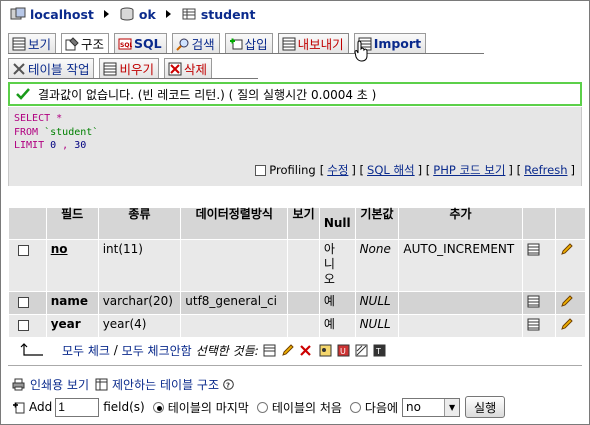 The height and width of the screenshot is (425, 590). Describe the element at coordinates (377, 265) in the screenshot. I see `default-cell: None` at that location.